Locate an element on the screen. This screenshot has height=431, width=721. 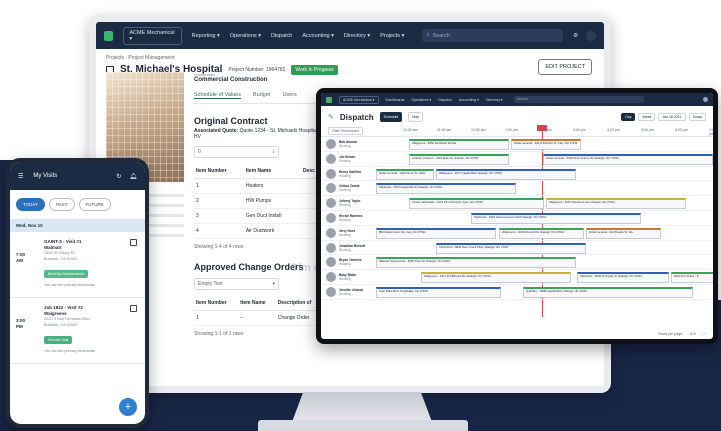
technician-info: Bob Ahmad Working is located at coordinates (351, 144).